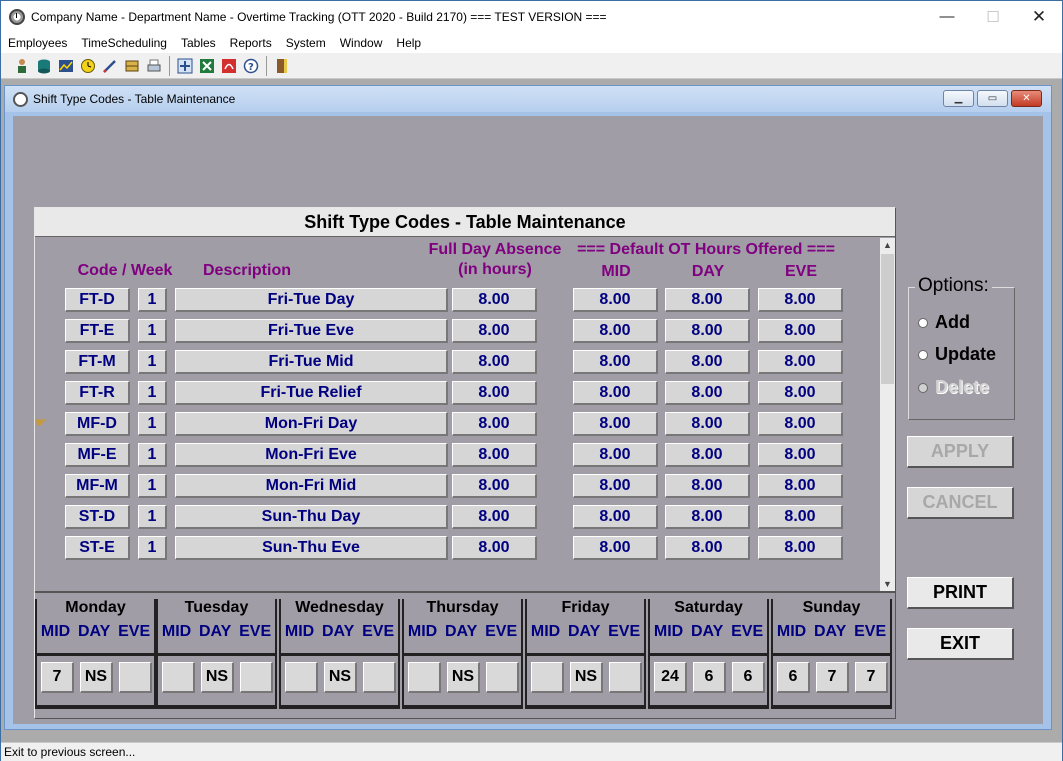 Image resolution: width=1063 pixels, height=761 pixels. What do you see at coordinates (198, 43) in the screenshot?
I see `menu-tables: Tables` at bounding box center [198, 43].